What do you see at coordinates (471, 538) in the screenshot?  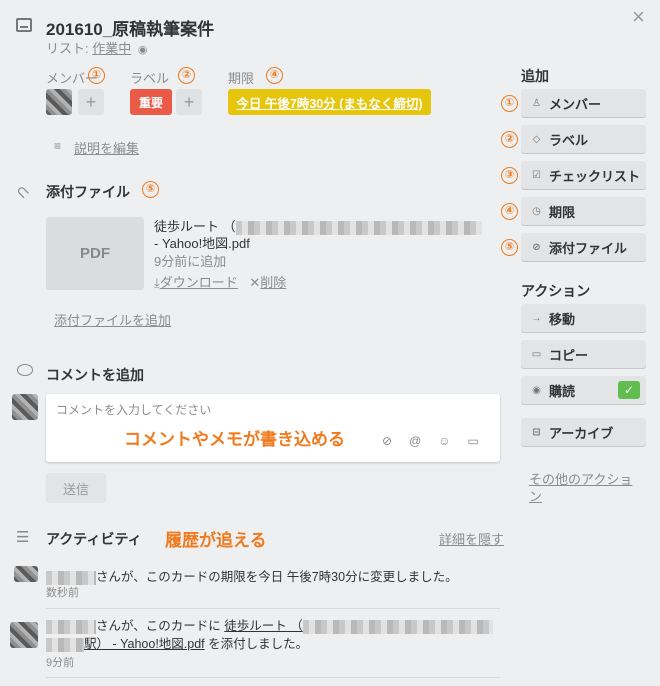 I see `hide-details-link: 詳細を隠す` at bounding box center [471, 538].